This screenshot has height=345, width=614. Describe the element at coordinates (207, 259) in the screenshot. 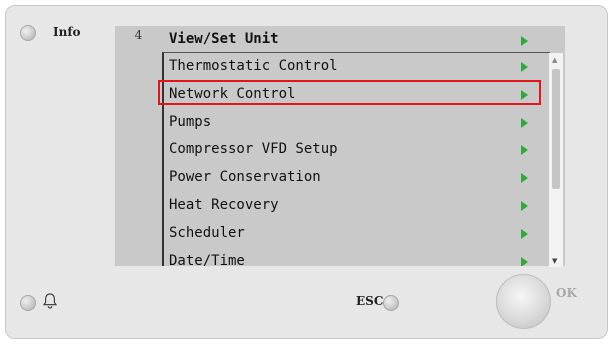

I see `menu-item-label: Date/Time` at that location.